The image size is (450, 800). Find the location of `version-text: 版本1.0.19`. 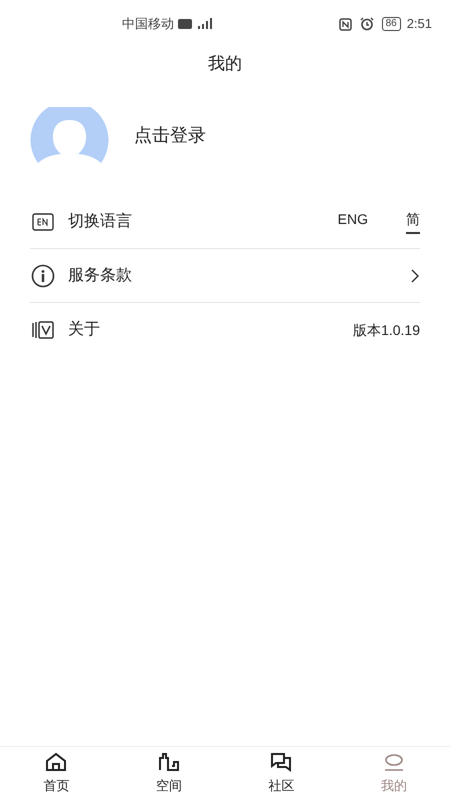

version-text: 版本1.0.19 is located at coordinates (386, 330).